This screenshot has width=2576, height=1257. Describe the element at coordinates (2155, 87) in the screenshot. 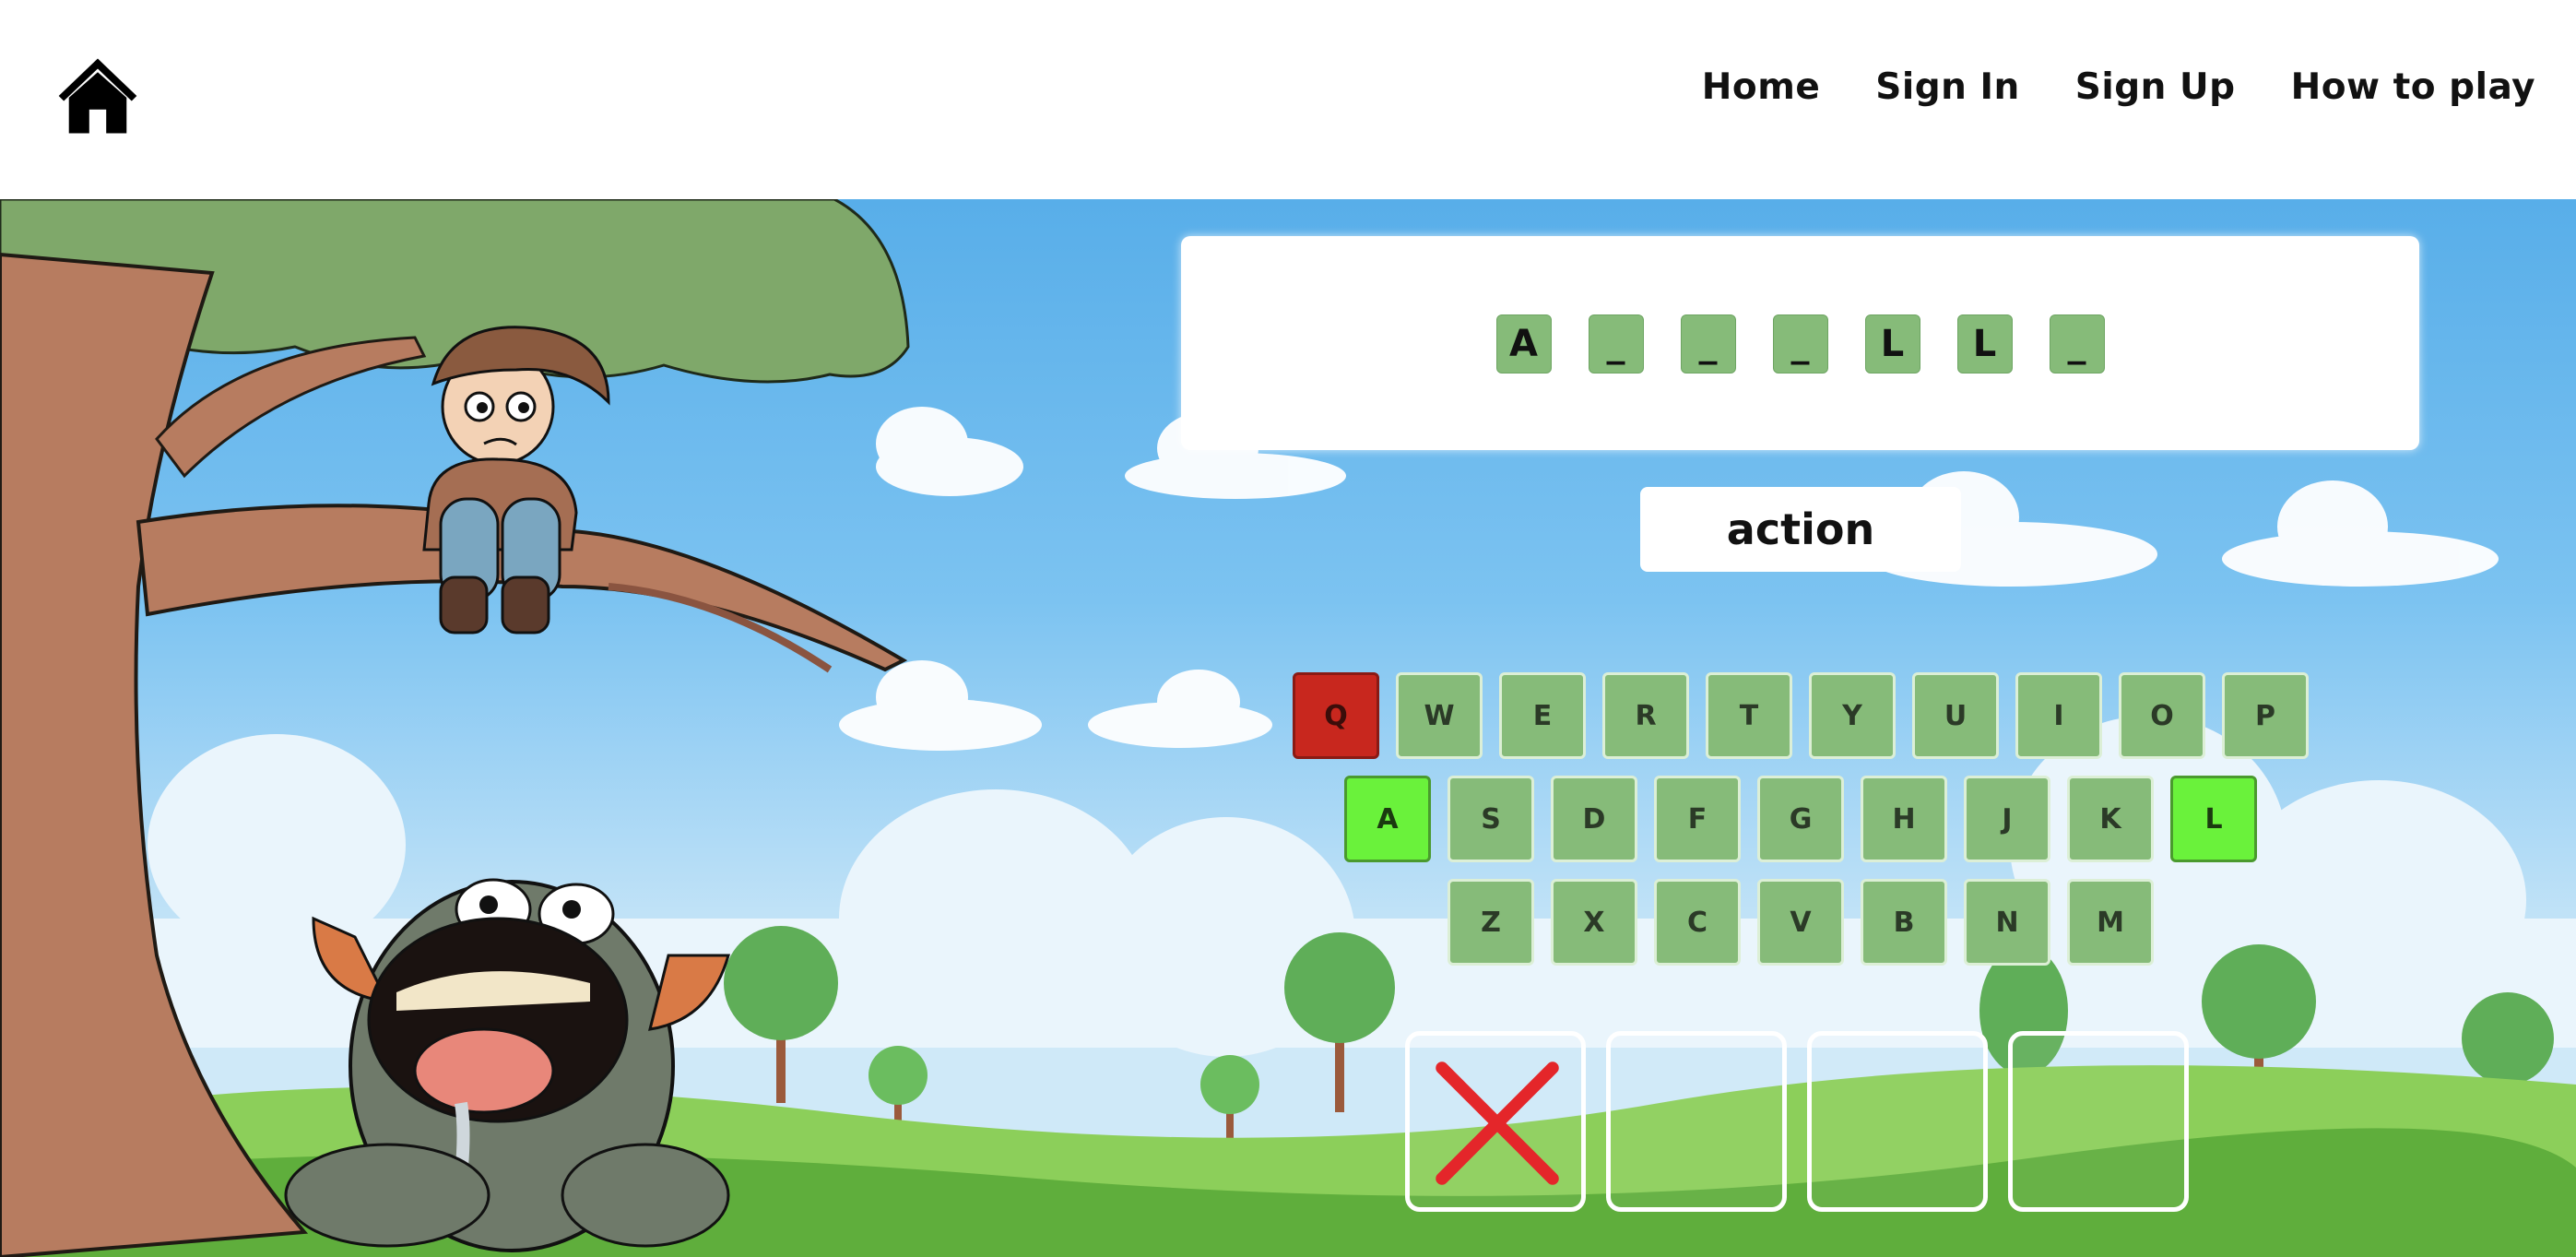

I see `nav-link-sign-up: Sign Up` at that location.